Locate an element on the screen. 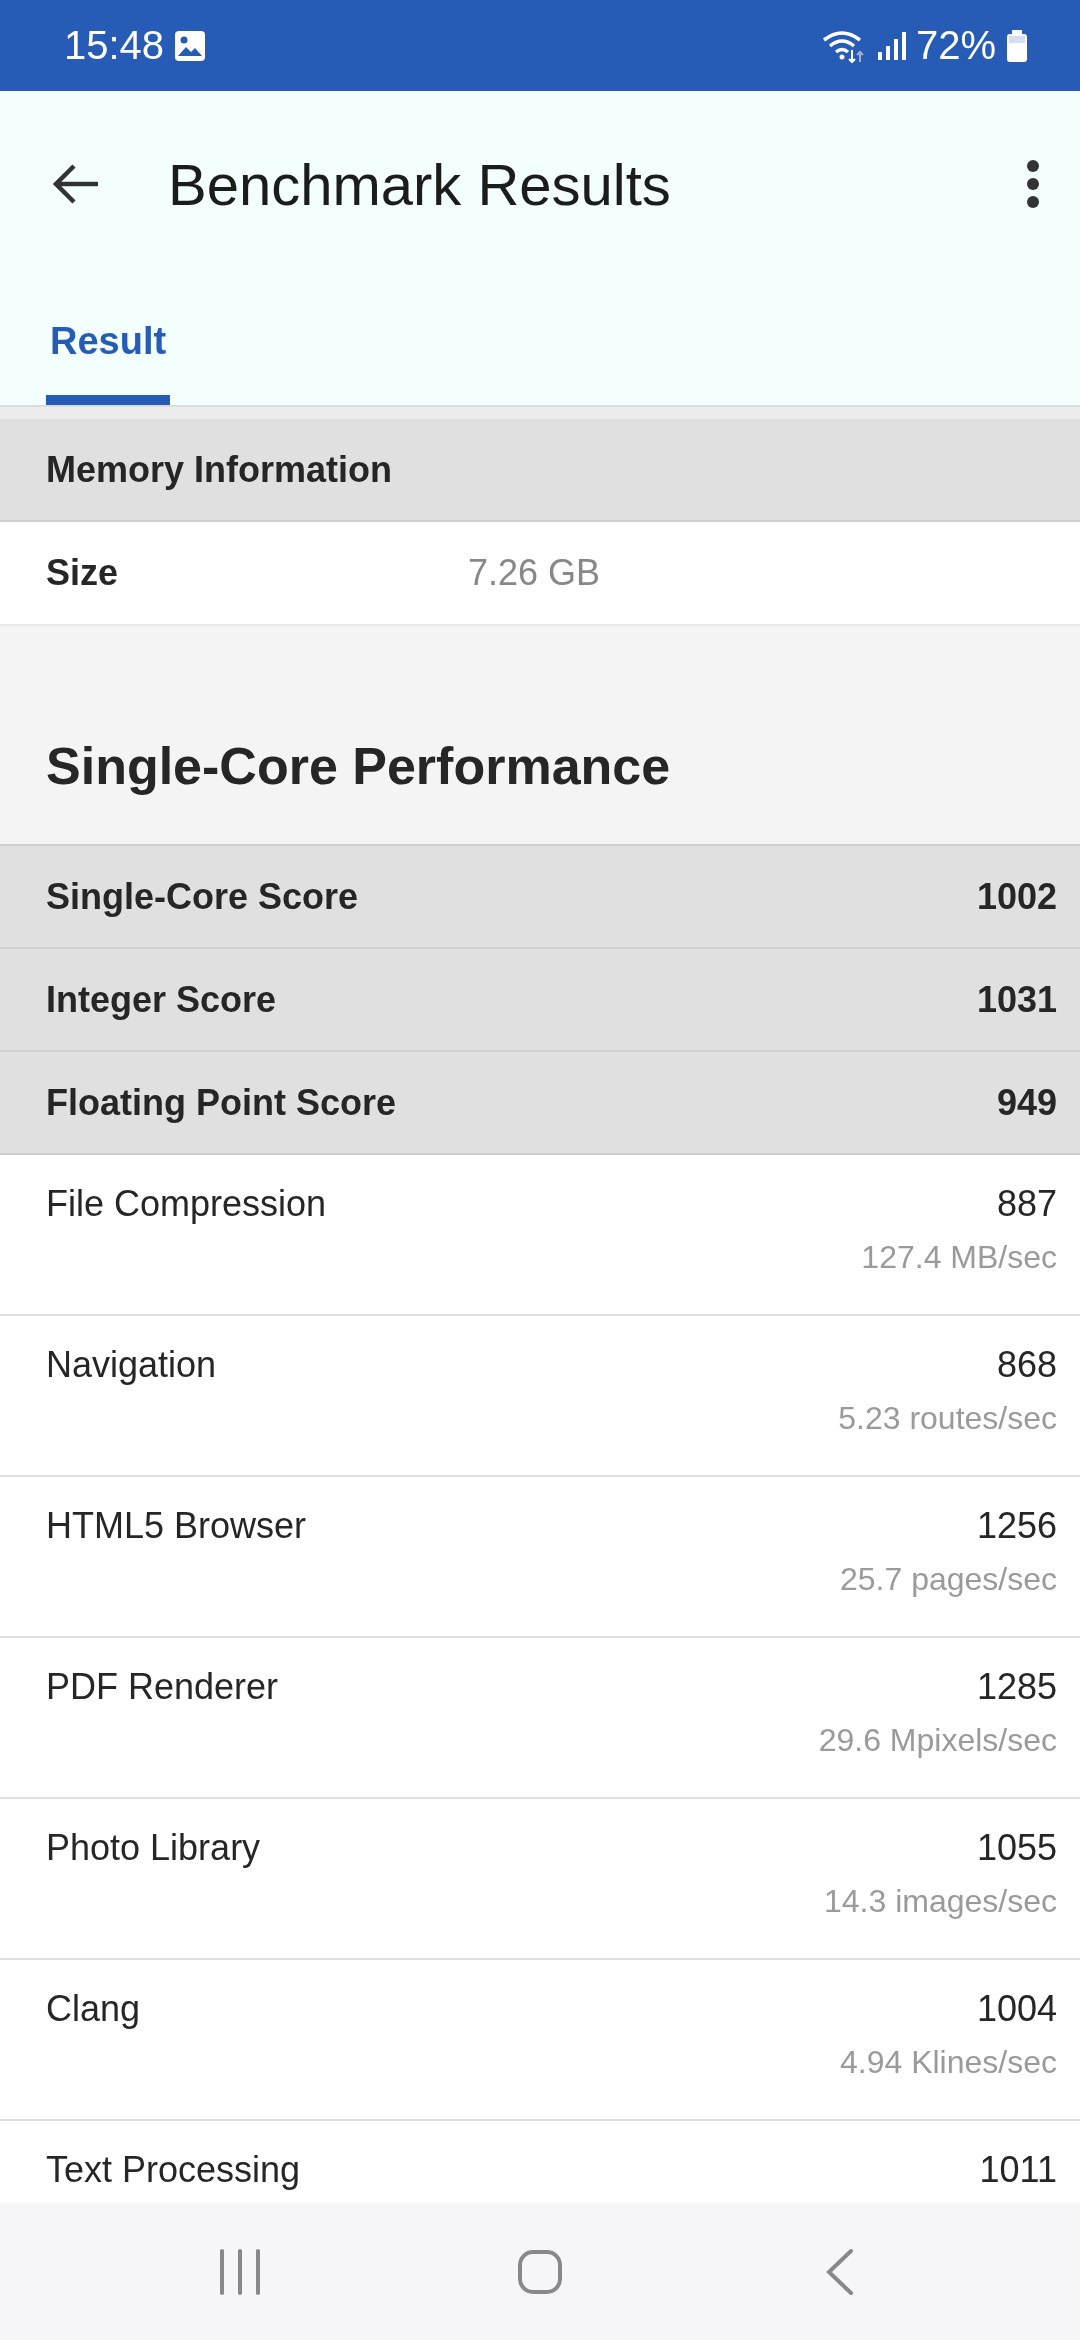 The image size is (1080, 2340). more-options-icon is located at coordinates (1033, 184).